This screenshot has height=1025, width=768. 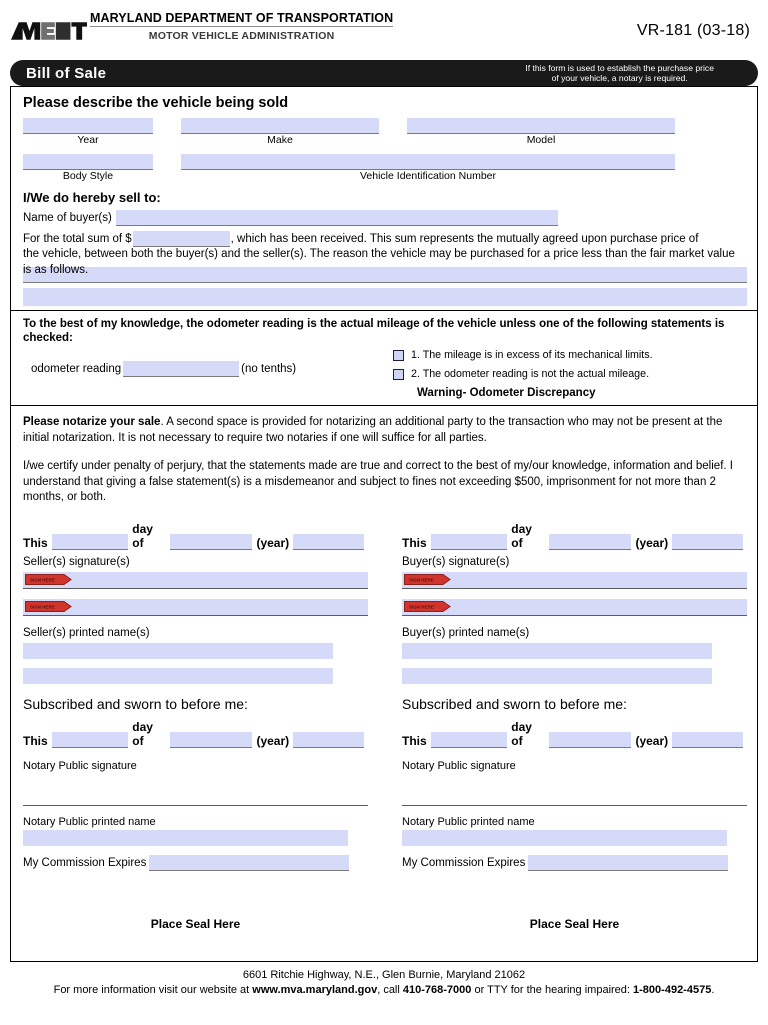 I want to click on seller-commission-label: My Commission Expires, so click(x=85, y=862).